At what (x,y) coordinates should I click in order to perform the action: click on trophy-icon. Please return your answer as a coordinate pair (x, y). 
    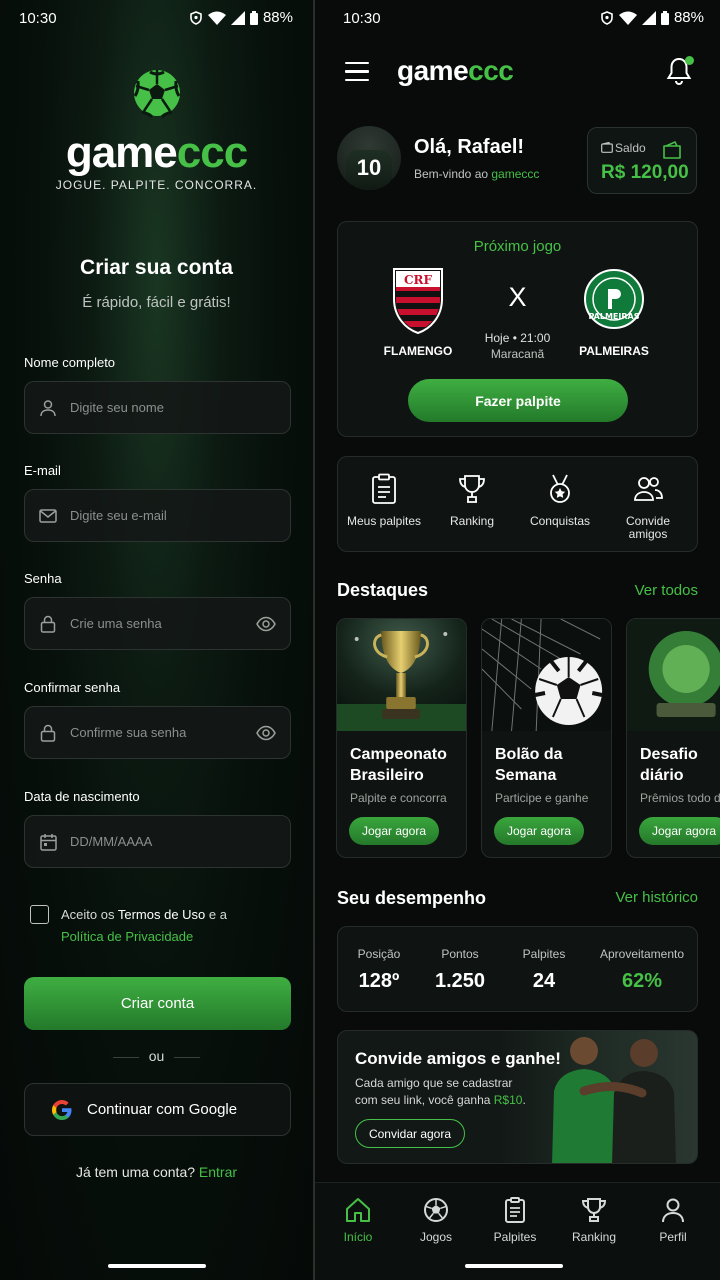
    Looking at the image, I should click on (594, 1210).